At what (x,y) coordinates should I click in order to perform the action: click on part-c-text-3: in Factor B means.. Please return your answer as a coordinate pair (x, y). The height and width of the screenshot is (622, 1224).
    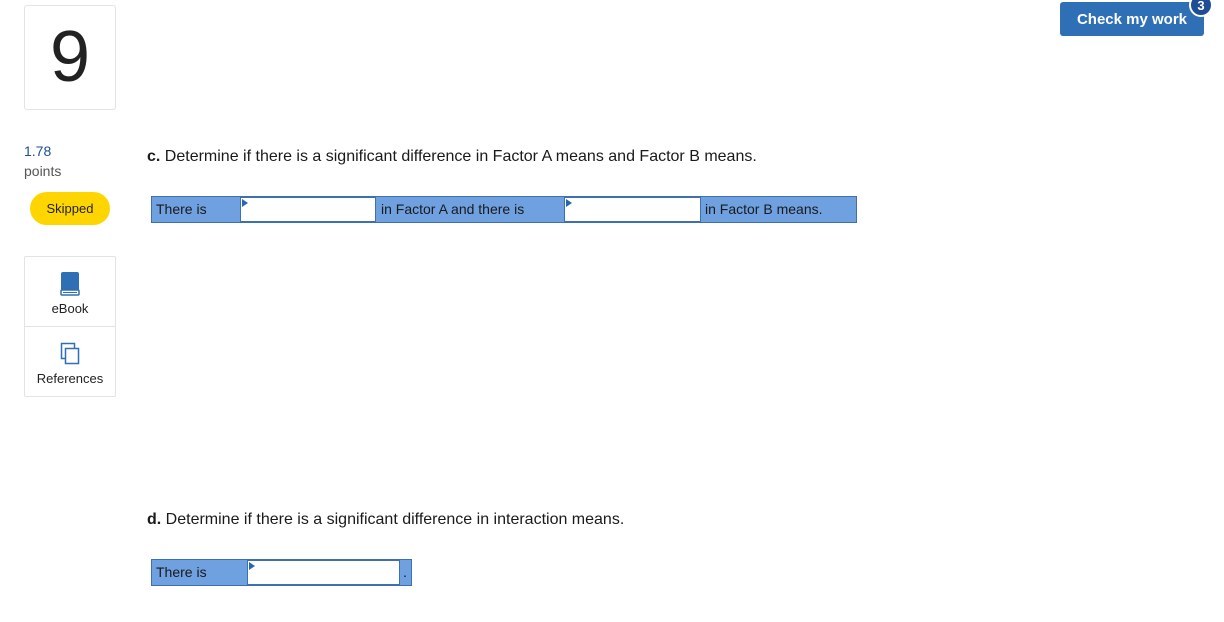
    Looking at the image, I should click on (764, 209).